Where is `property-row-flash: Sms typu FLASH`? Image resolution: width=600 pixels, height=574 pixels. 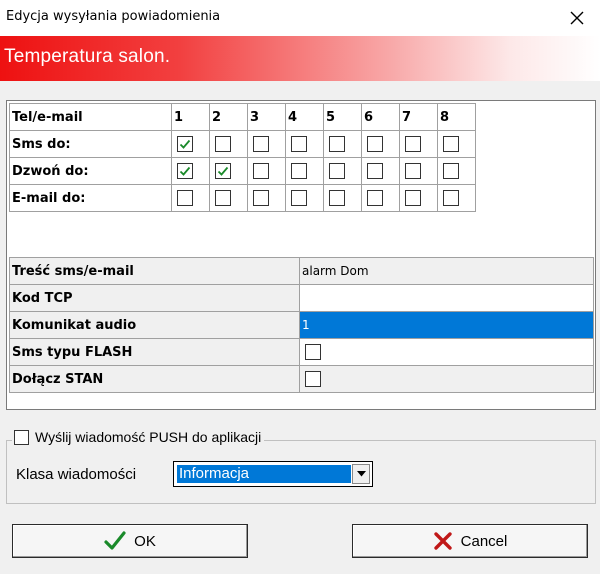 property-row-flash: Sms typu FLASH is located at coordinates (301, 352).